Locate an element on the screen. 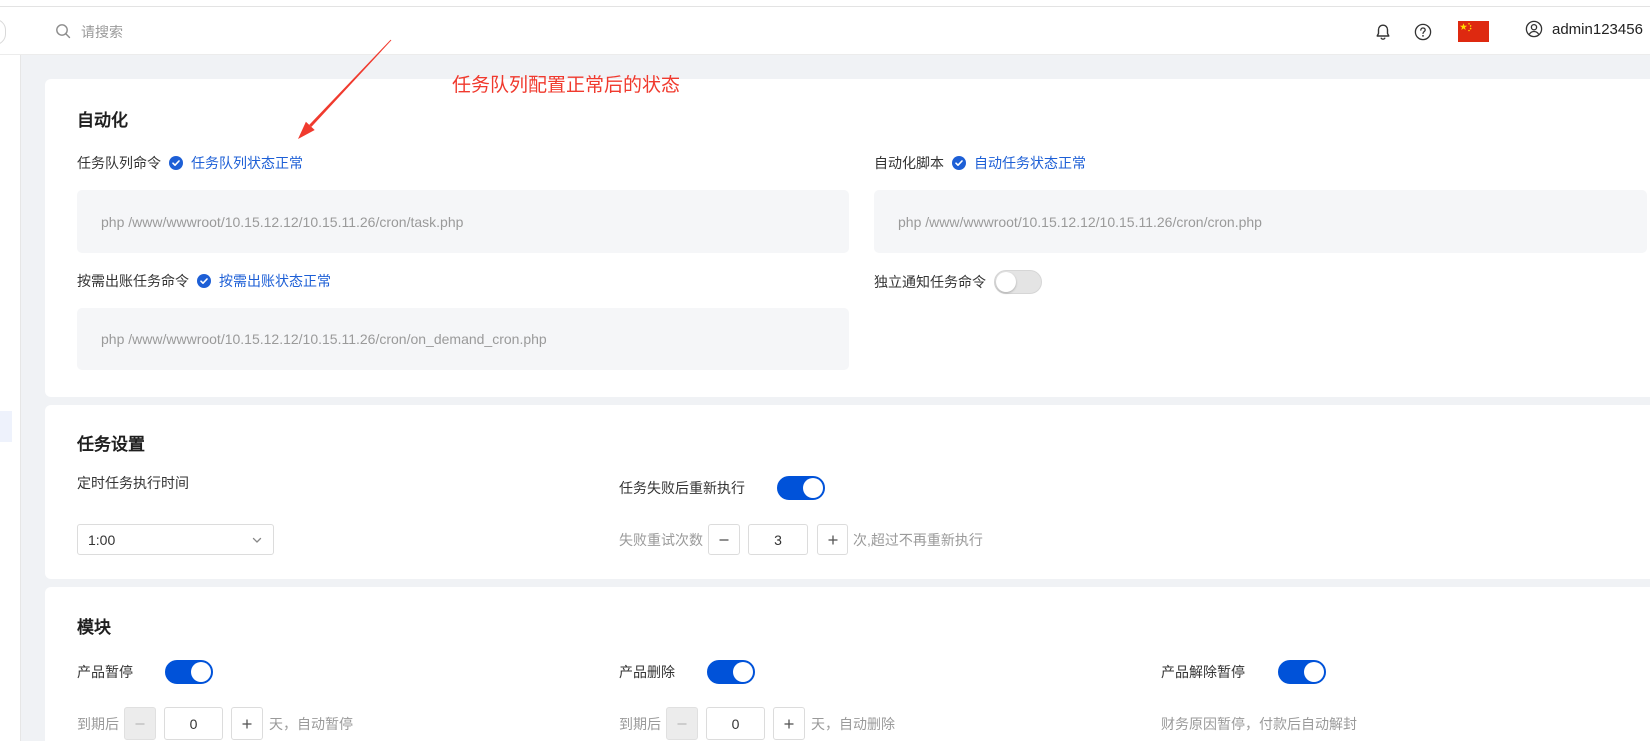 The image size is (1650, 741). on-demand-command-field is located at coordinates (463, 339).